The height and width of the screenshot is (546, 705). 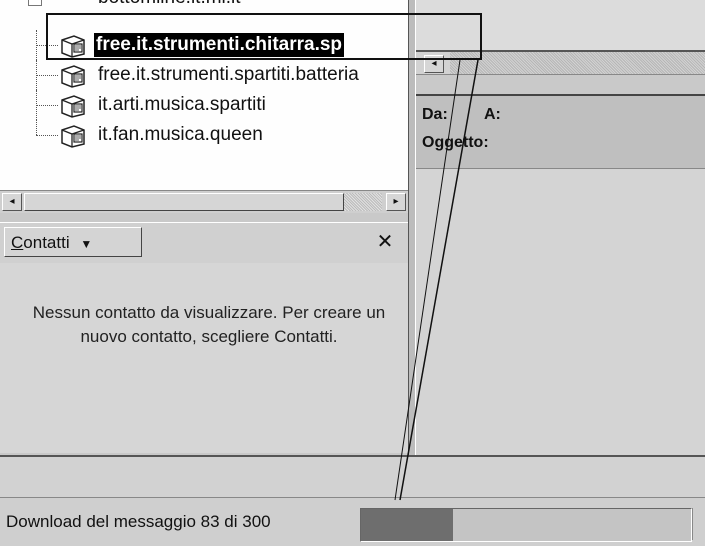 I want to click on tree-horizontal-scrollbar: ◂ ▸, so click(x=205, y=201).